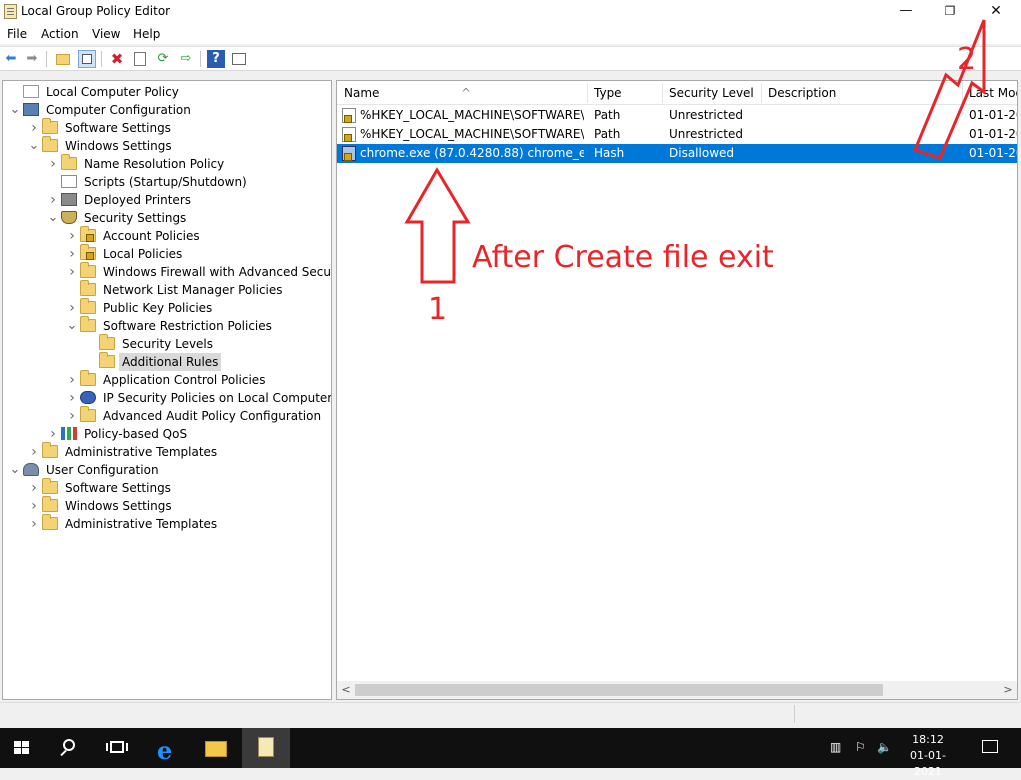 The height and width of the screenshot is (780, 1021). I want to click on menu-view: View, so click(106, 34).